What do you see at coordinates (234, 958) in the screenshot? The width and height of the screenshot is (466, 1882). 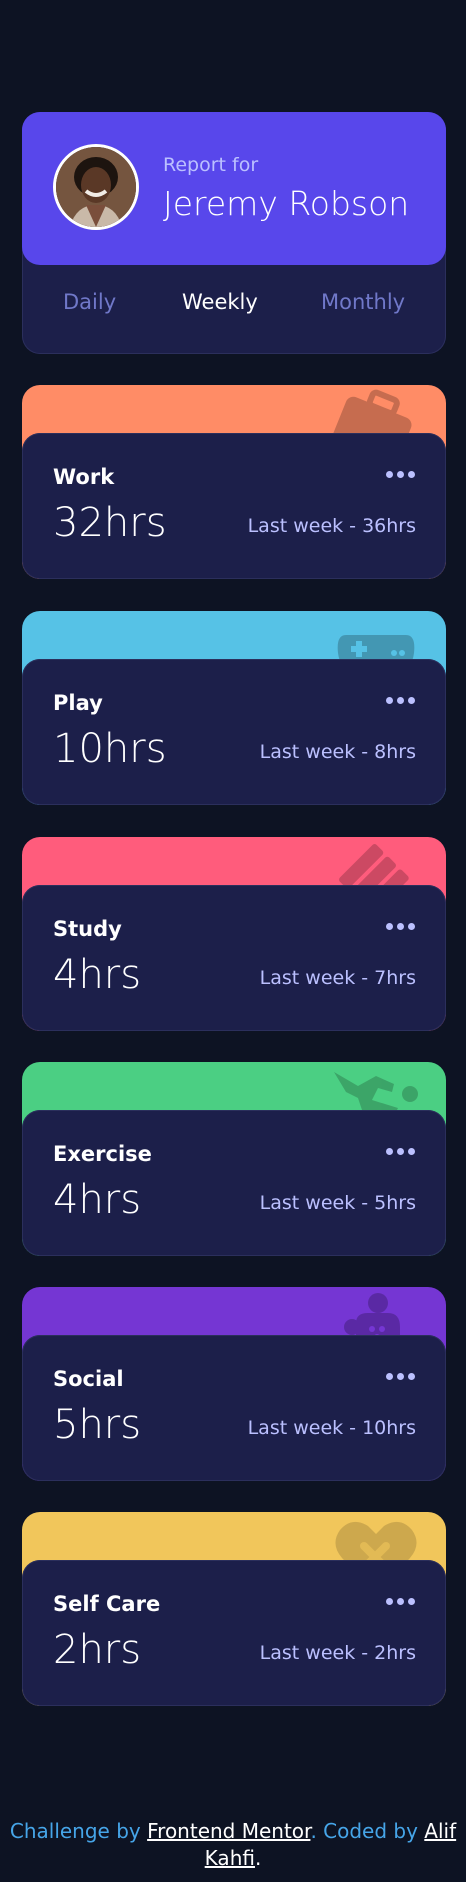 I see `card-body: Study 4hrs Last week - 7hrs` at bounding box center [234, 958].